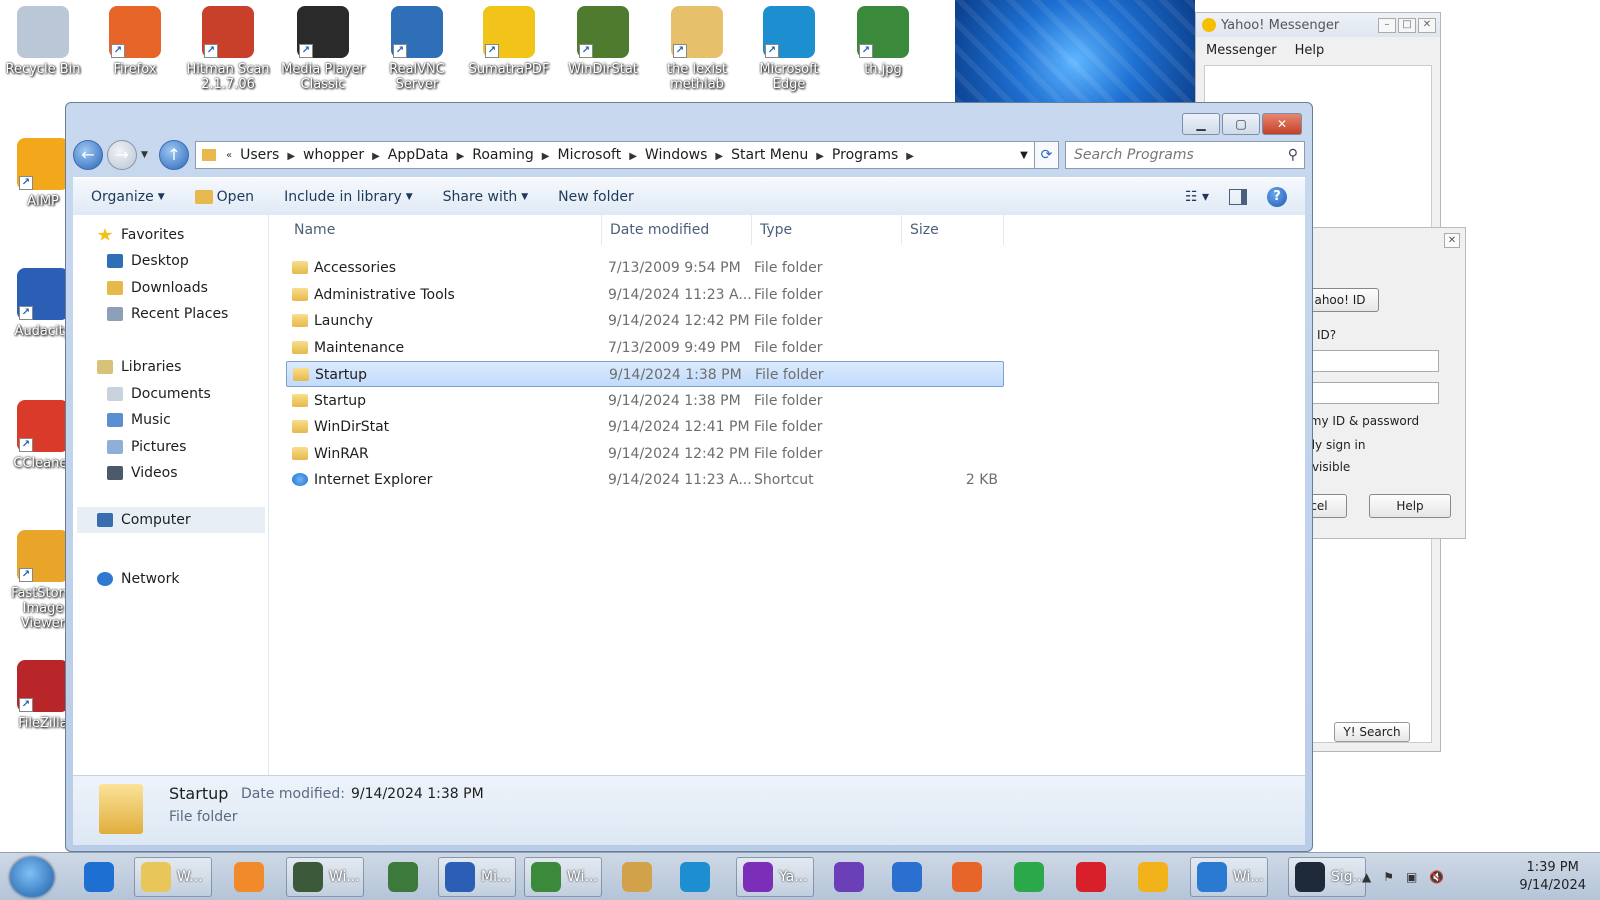 Image resolution: width=1600 pixels, height=900 pixels. Describe the element at coordinates (485, 197) in the screenshot. I see `share-with-button: Share with ▼` at that location.